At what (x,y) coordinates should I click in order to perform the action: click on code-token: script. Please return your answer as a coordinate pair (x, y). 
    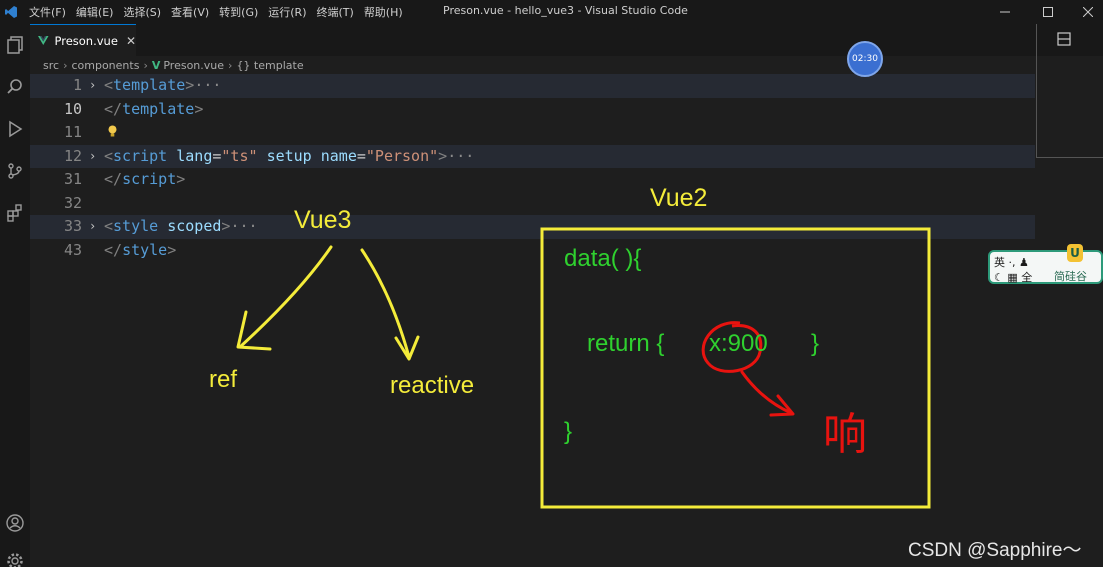
    Looking at the image, I should click on (149, 179).